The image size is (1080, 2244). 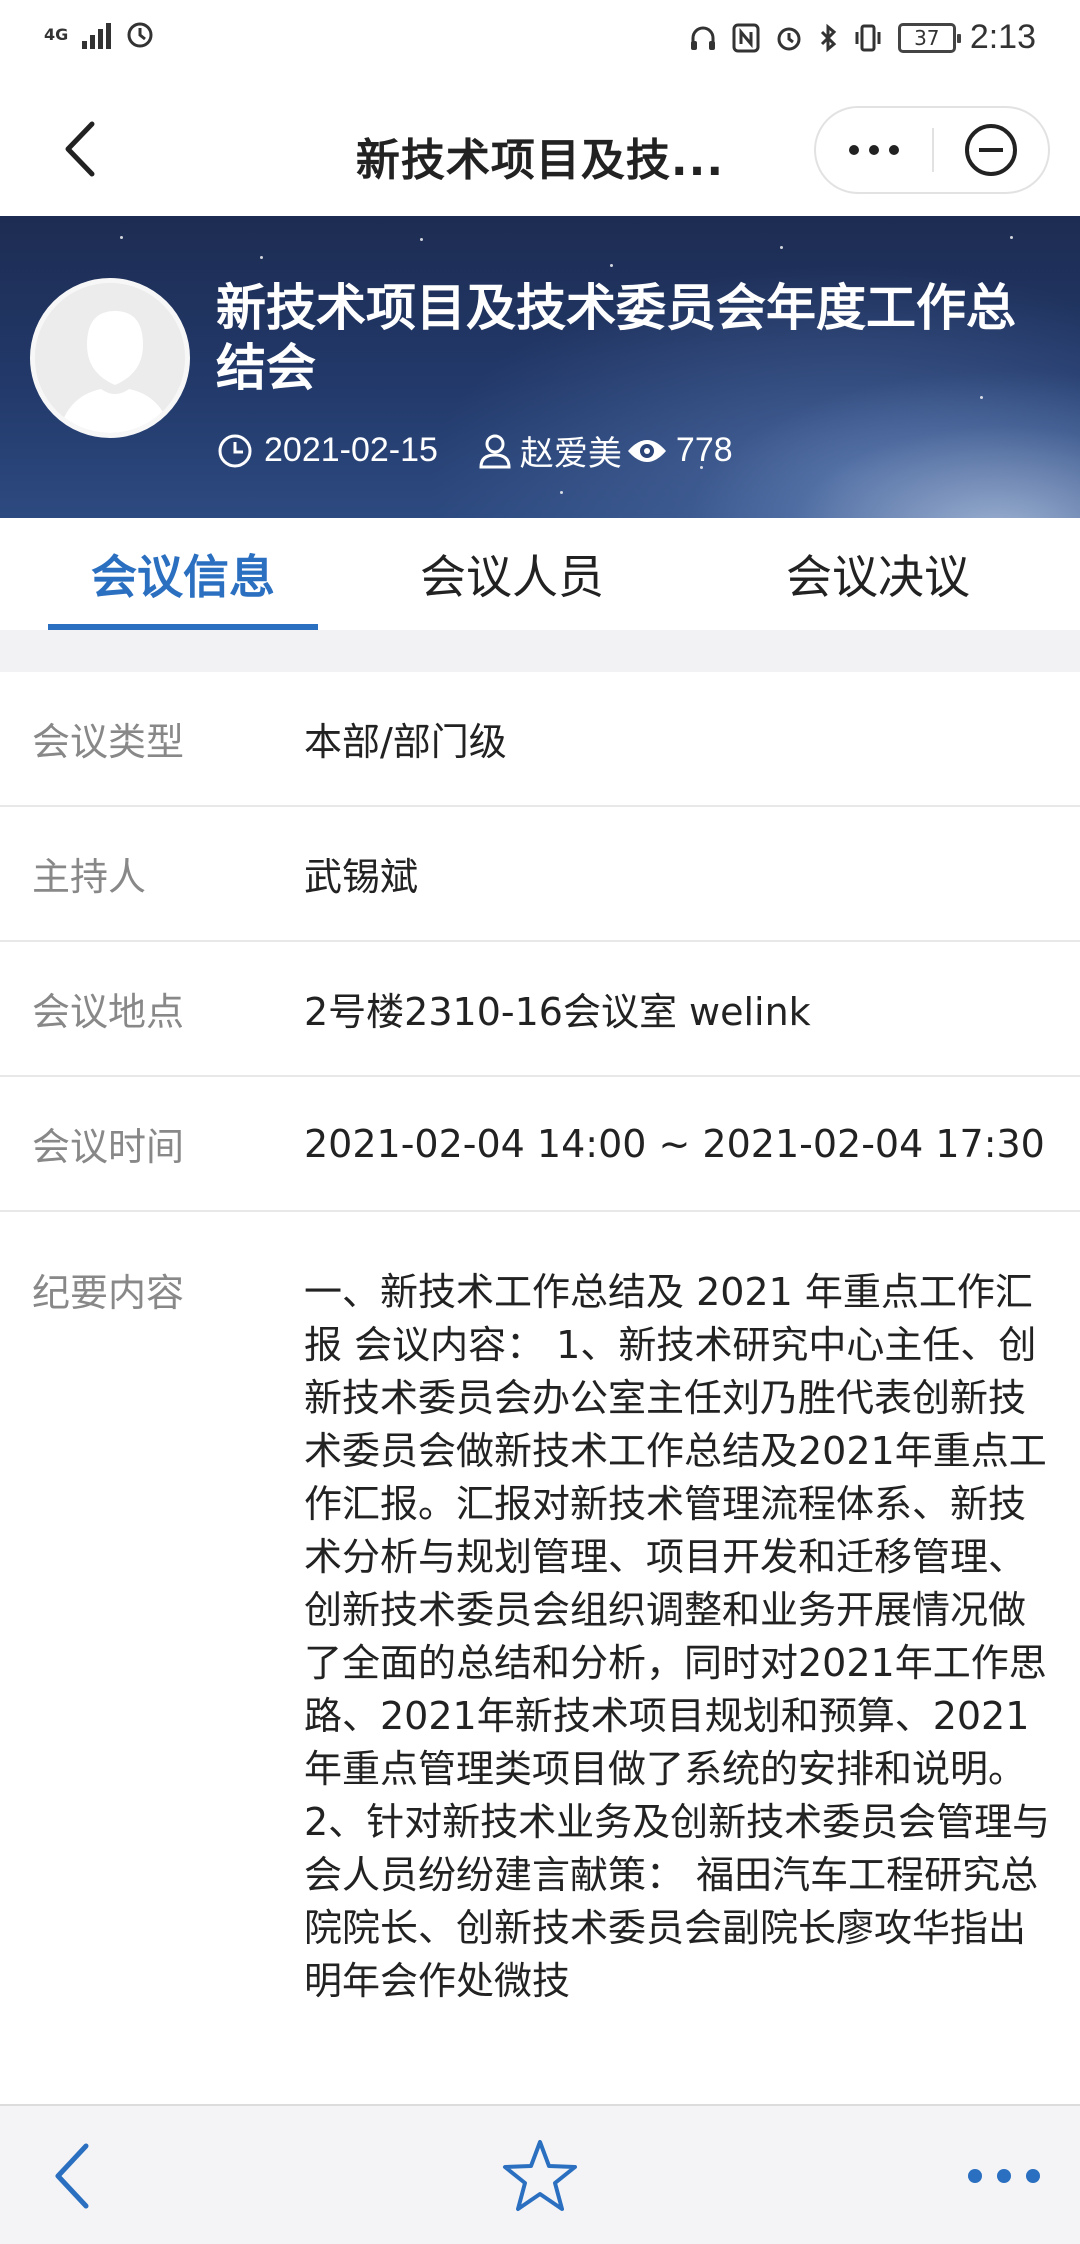 I want to click on tab-meeting-resolutions: 会议决议, so click(x=878, y=574).